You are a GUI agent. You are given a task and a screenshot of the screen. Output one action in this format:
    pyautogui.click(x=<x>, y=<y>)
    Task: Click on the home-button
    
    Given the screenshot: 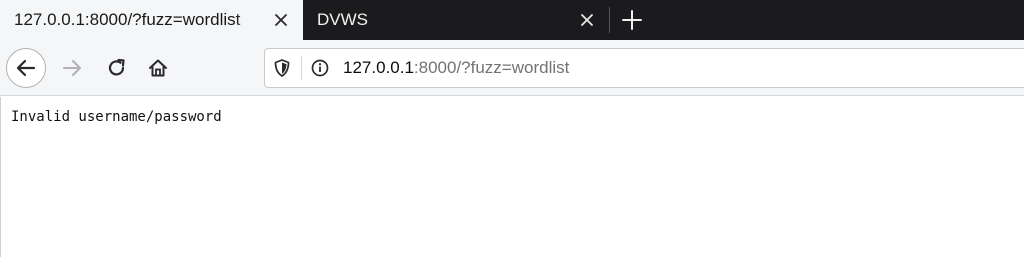 What is the action you would take?
    pyautogui.click(x=158, y=68)
    